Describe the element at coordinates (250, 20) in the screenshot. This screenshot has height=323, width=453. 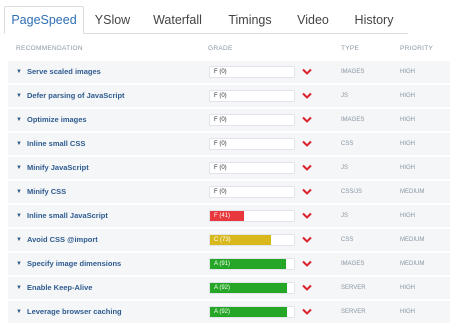
I see `tab-timings: Timings` at that location.